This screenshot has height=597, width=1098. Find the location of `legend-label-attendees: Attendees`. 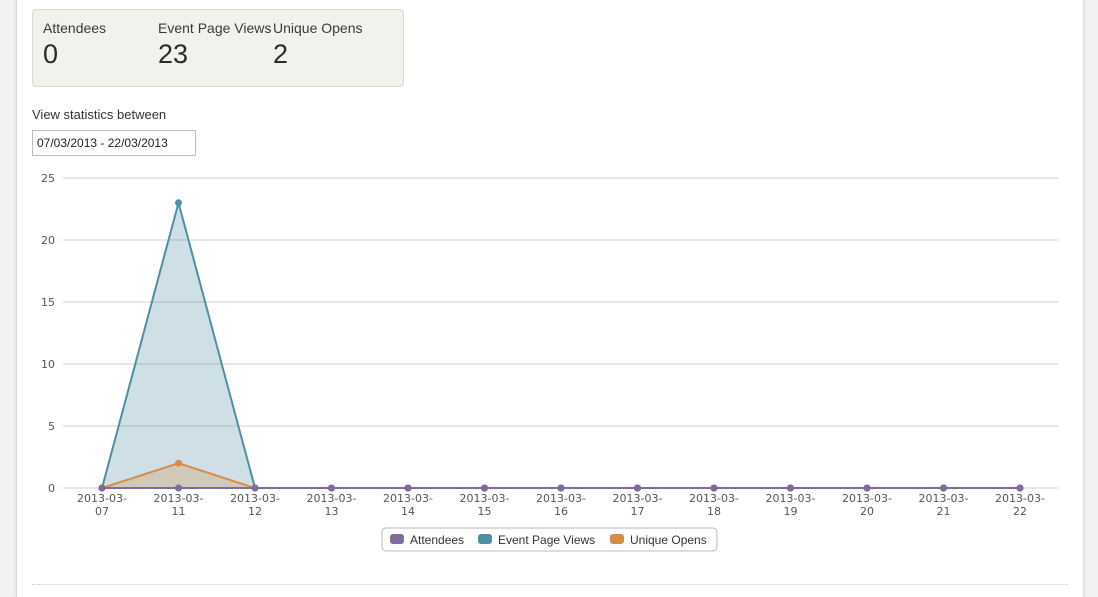

legend-label-attendees: Attendees is located at coordinates (437, 540).